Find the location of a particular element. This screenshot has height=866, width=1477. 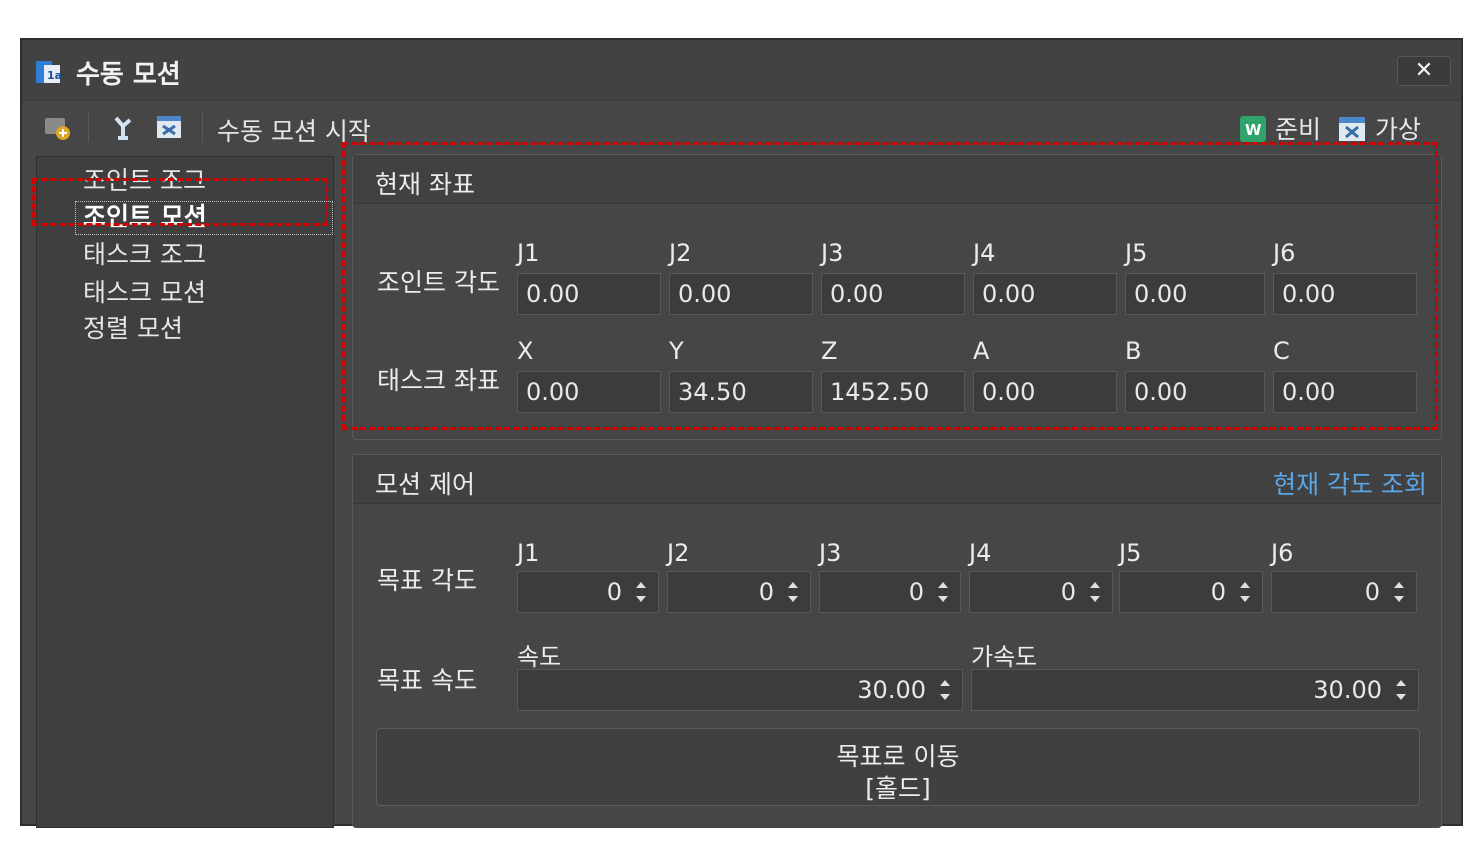

joint-j3-value: 0.00 is located at coordinates (893, 294).